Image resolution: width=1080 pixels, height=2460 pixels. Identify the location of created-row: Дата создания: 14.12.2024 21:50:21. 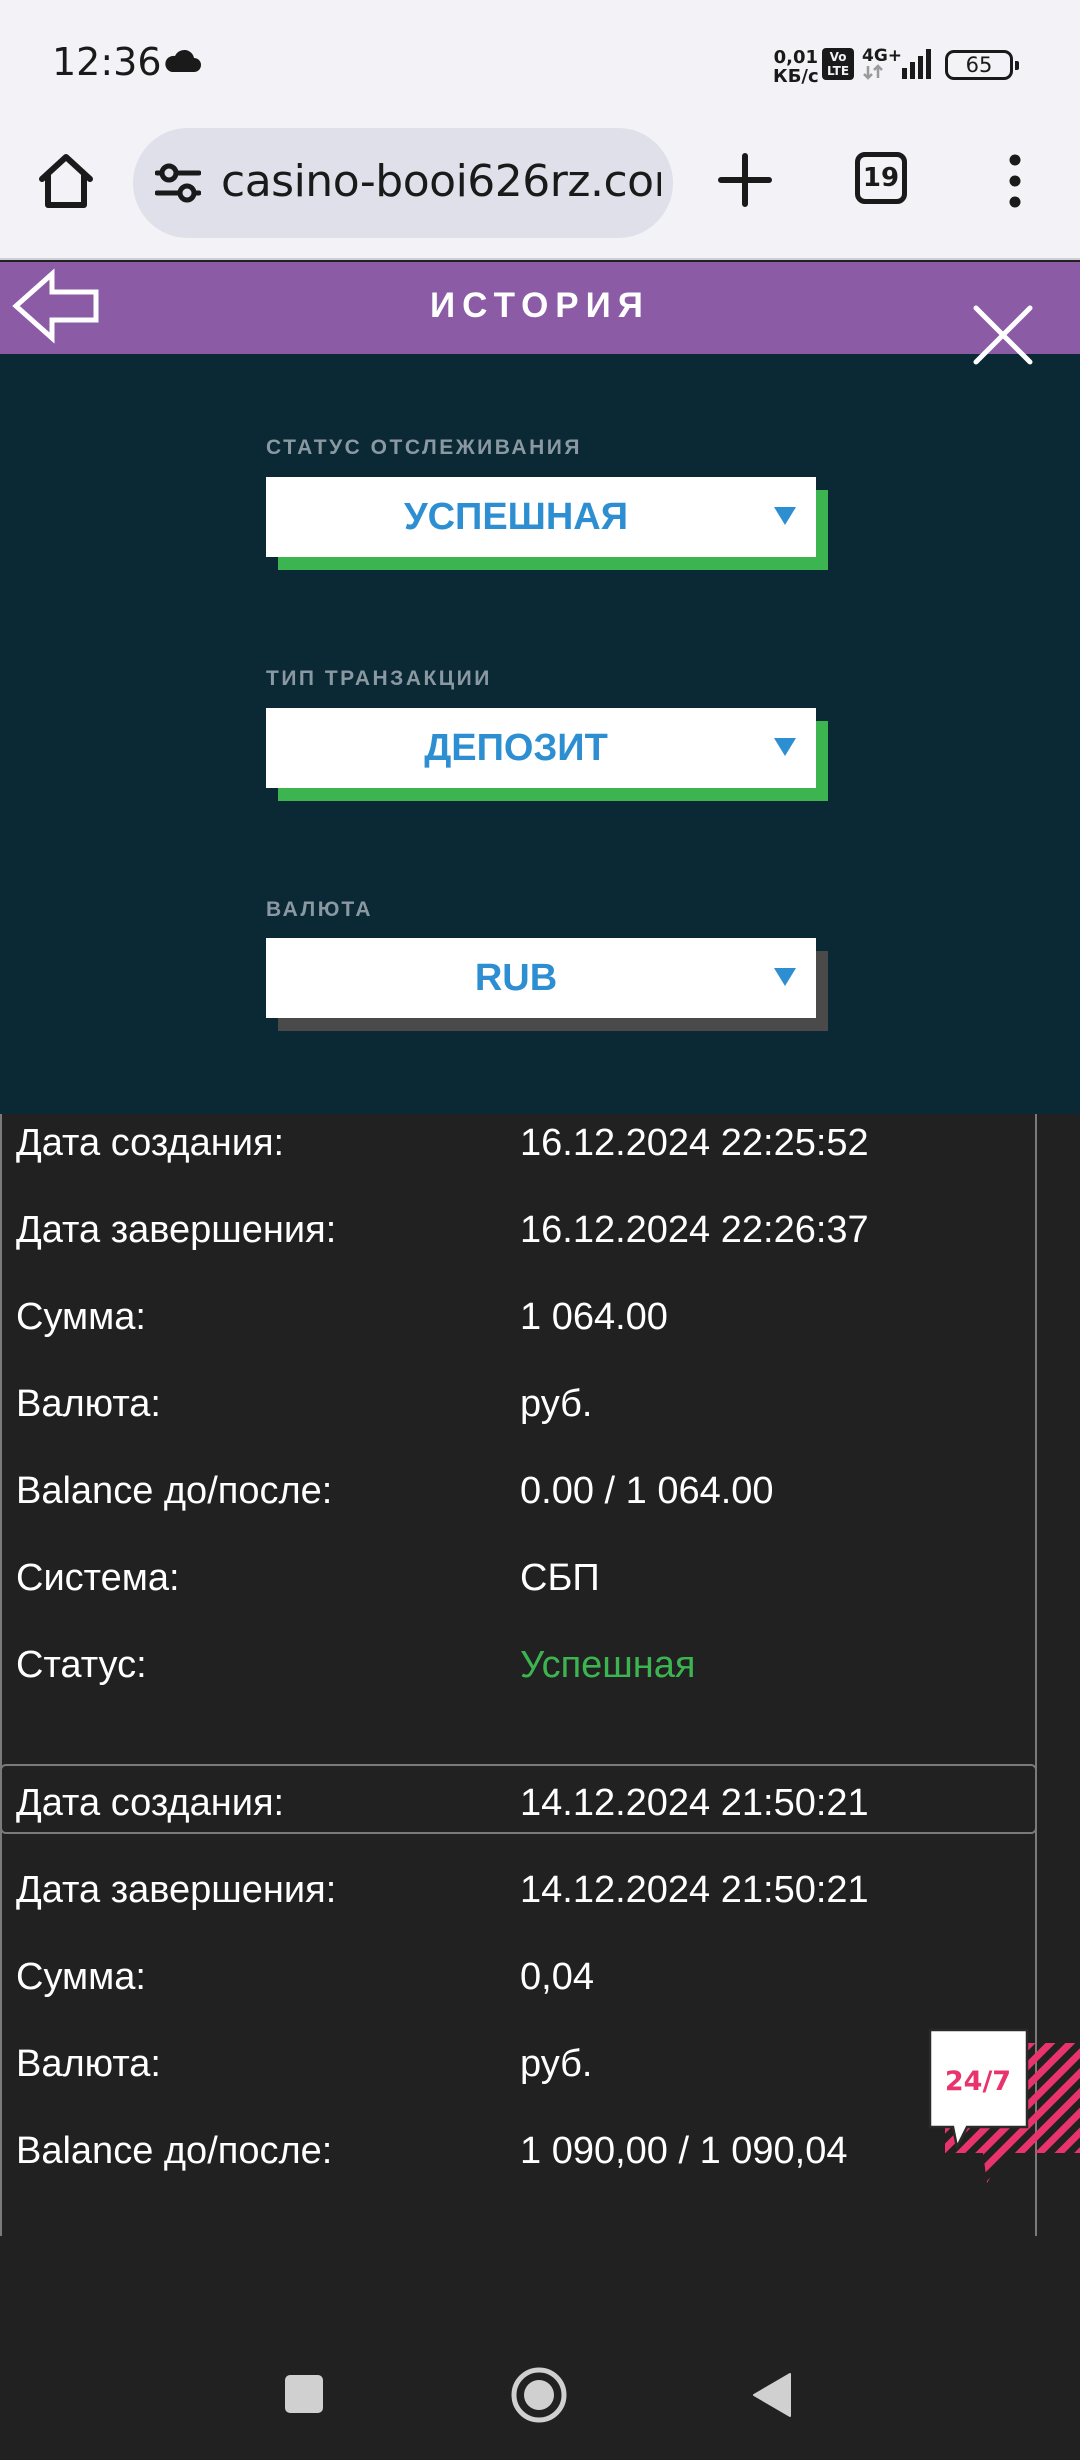
(520, 1812).